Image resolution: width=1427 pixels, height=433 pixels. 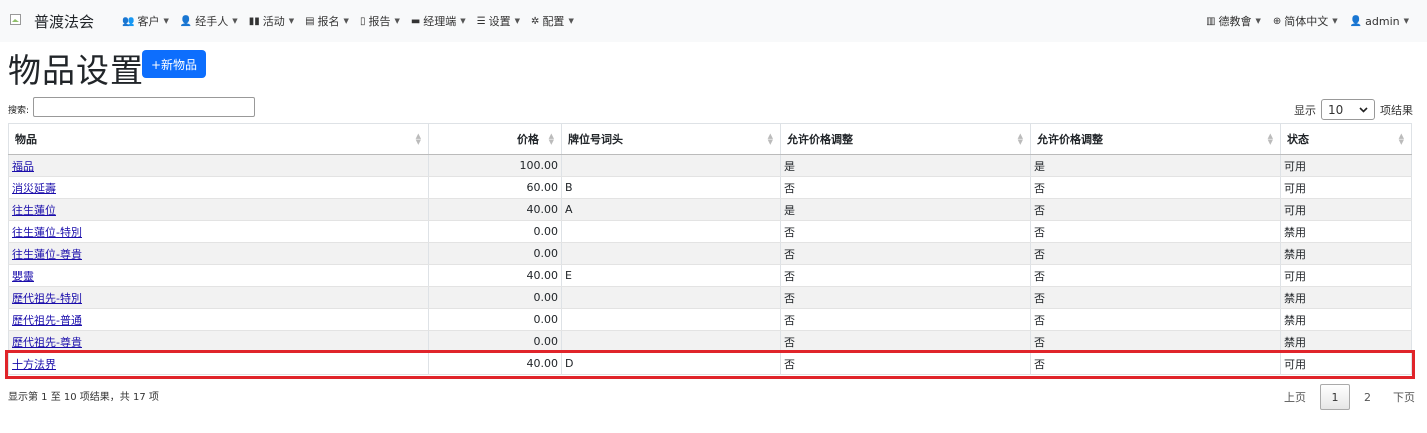 I want to click on nav-item-gear: ✲ 配置 ▼, so click(x=552, y=21).